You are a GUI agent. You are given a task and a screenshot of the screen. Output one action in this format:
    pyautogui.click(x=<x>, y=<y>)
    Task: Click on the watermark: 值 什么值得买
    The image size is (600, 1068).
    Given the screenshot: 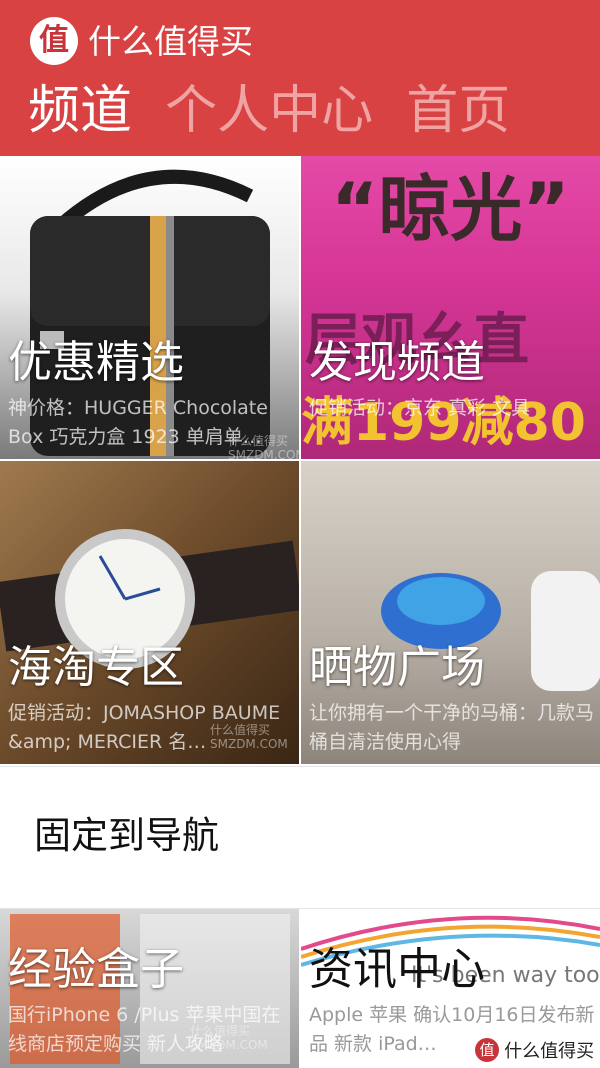 What is the action you would take?
    pyautogui.click(x=536, y=1050)
    